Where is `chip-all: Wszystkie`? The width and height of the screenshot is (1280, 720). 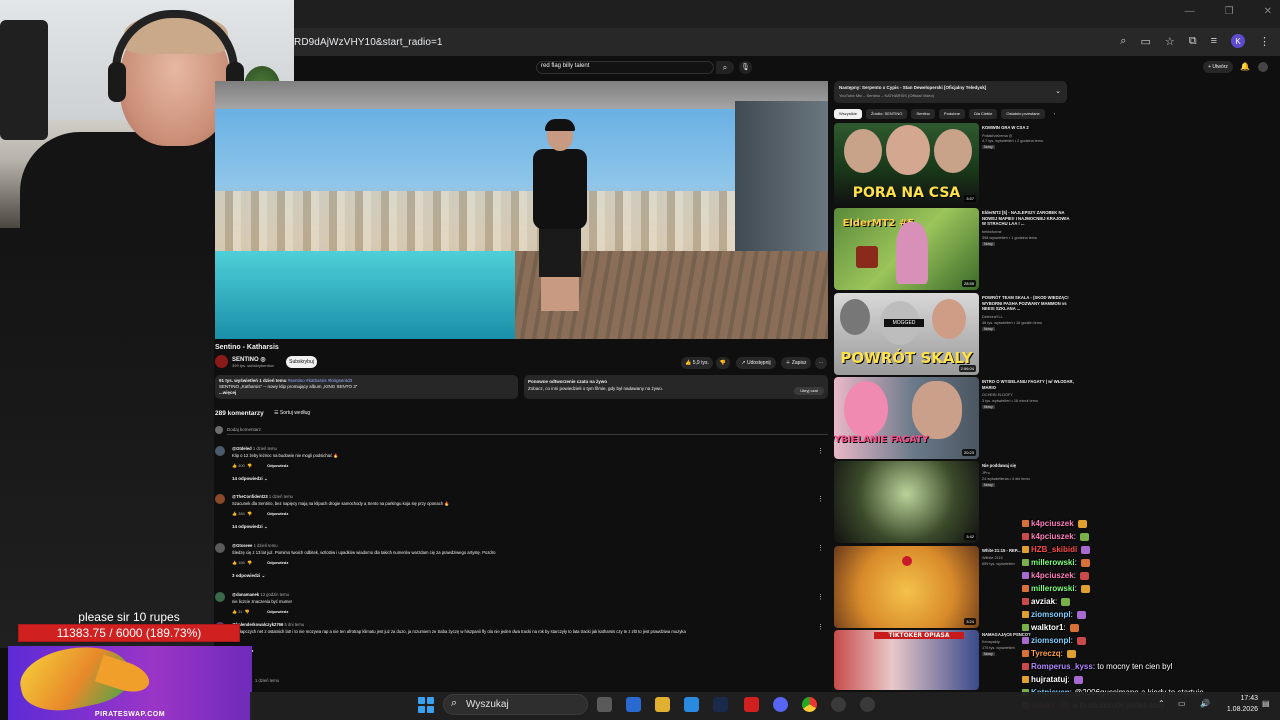
chip-all: Wszystkie is located at coordinates (848, 114).